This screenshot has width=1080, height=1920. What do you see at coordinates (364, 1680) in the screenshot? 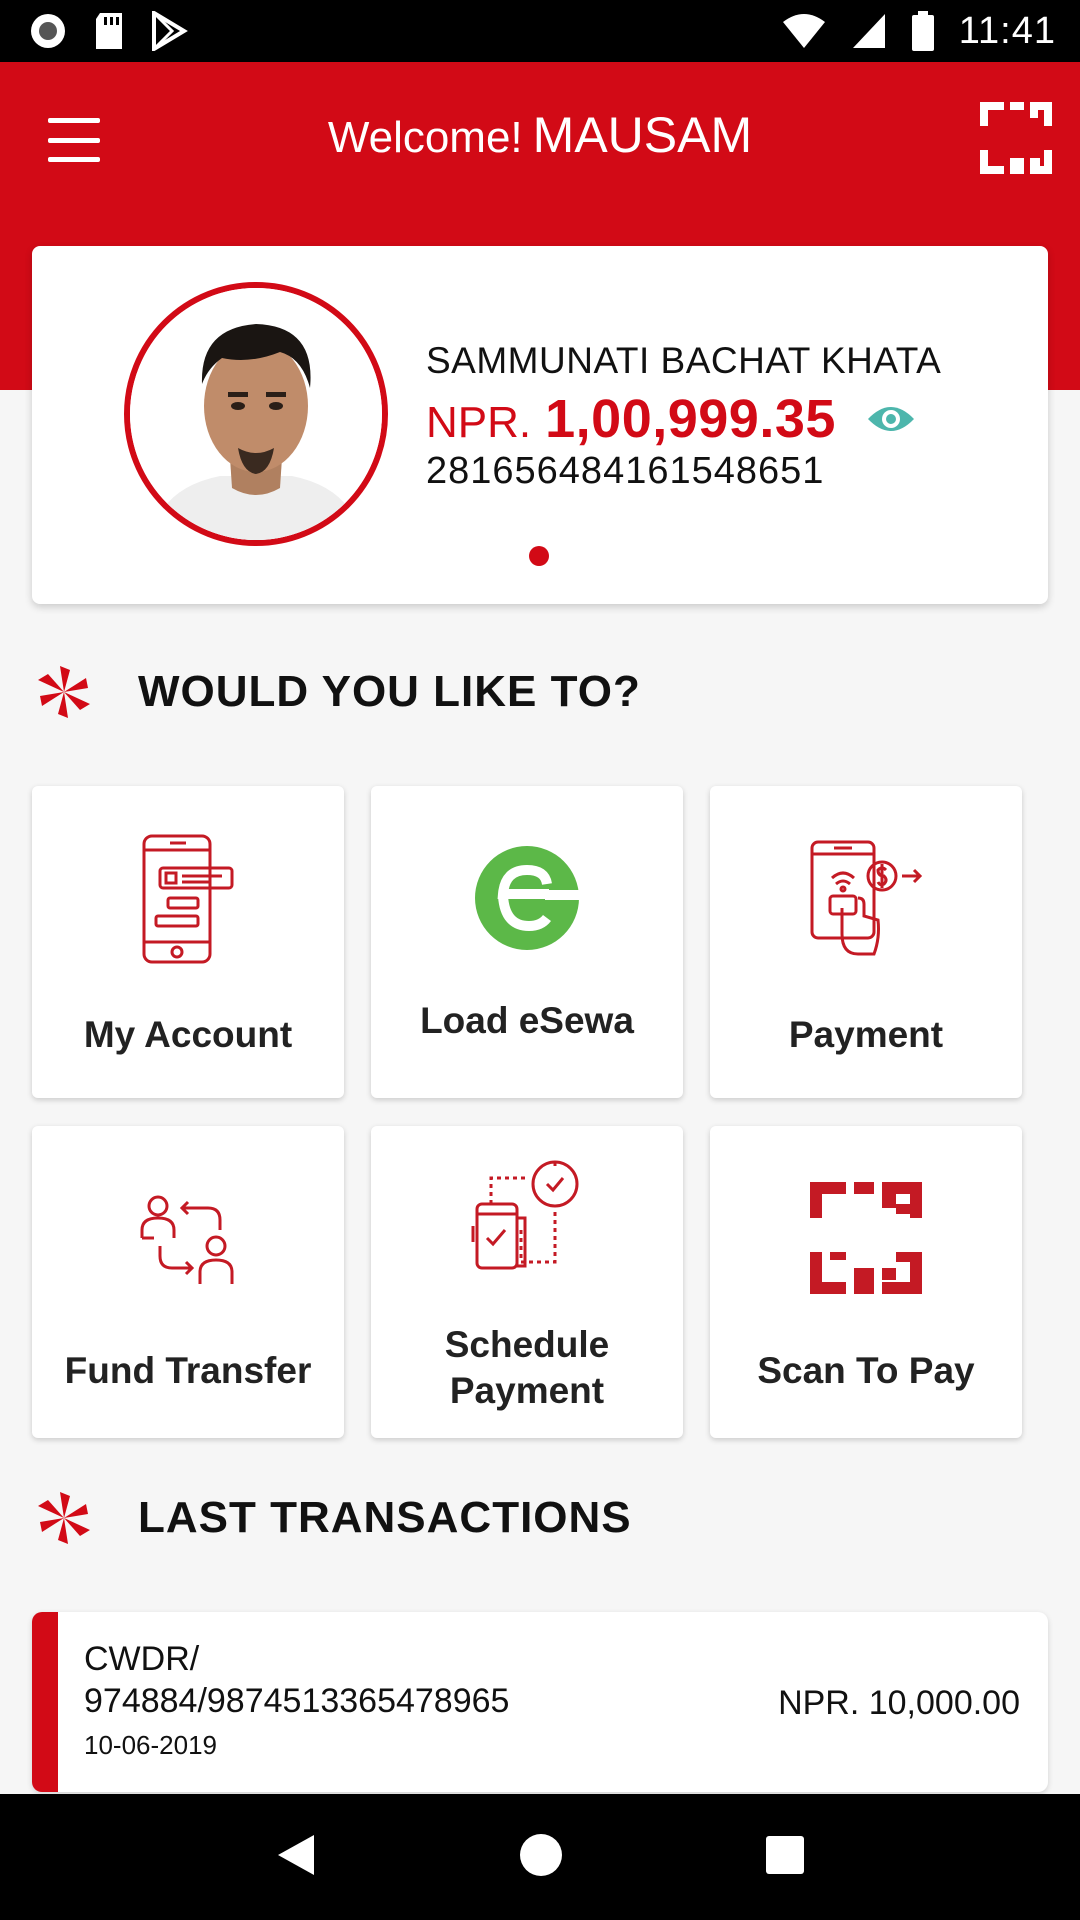
I see `transaction-description: CWDR/ 974884/9874513365478965` at bounding box center [364, 1680].